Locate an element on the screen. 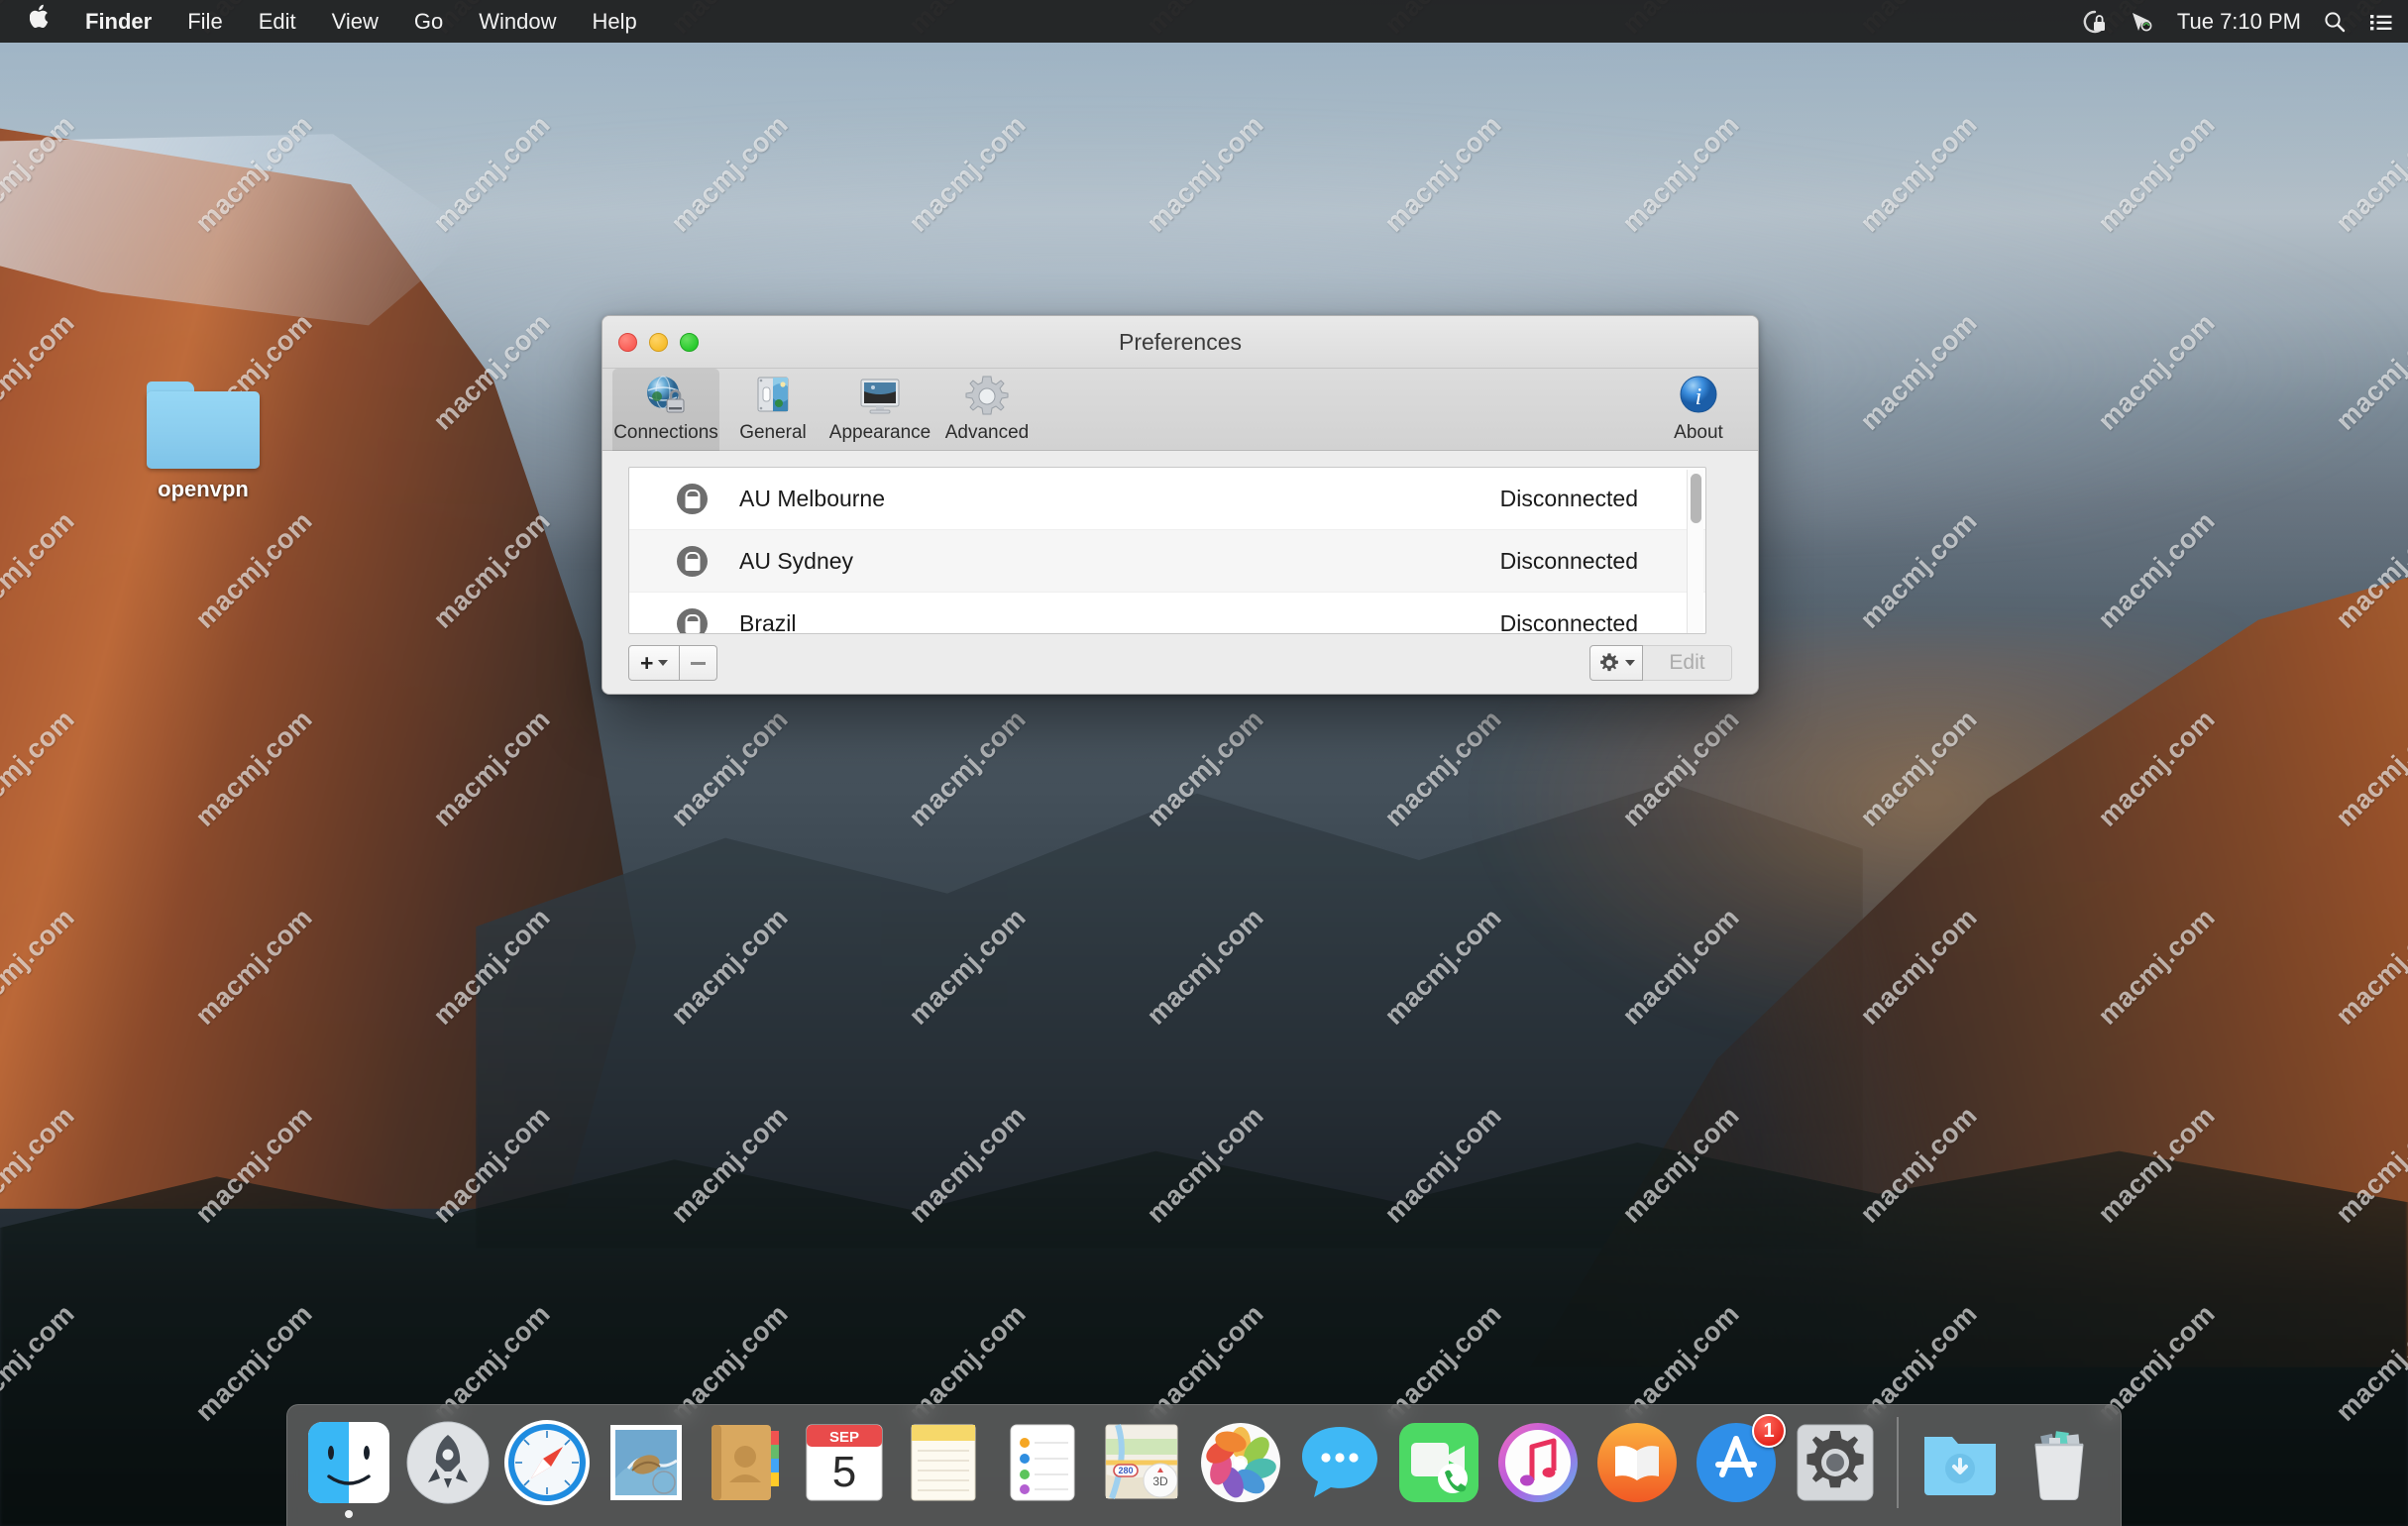  dock-item-system-preferences is located at coordinates (1835, 1470).